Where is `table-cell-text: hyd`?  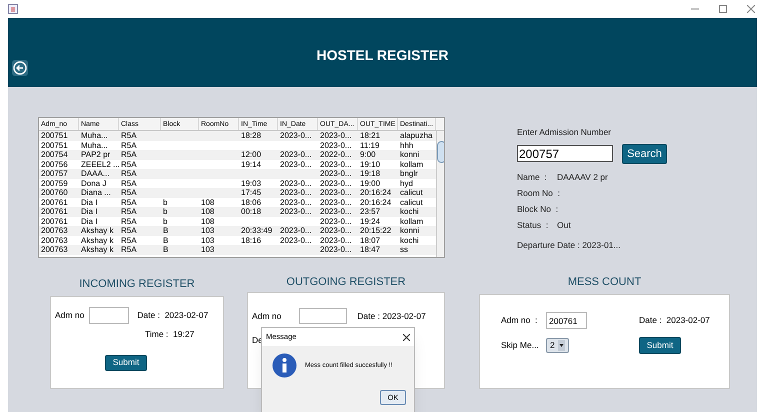
table-cell-text: hyd is located at coordinates (407, 183).